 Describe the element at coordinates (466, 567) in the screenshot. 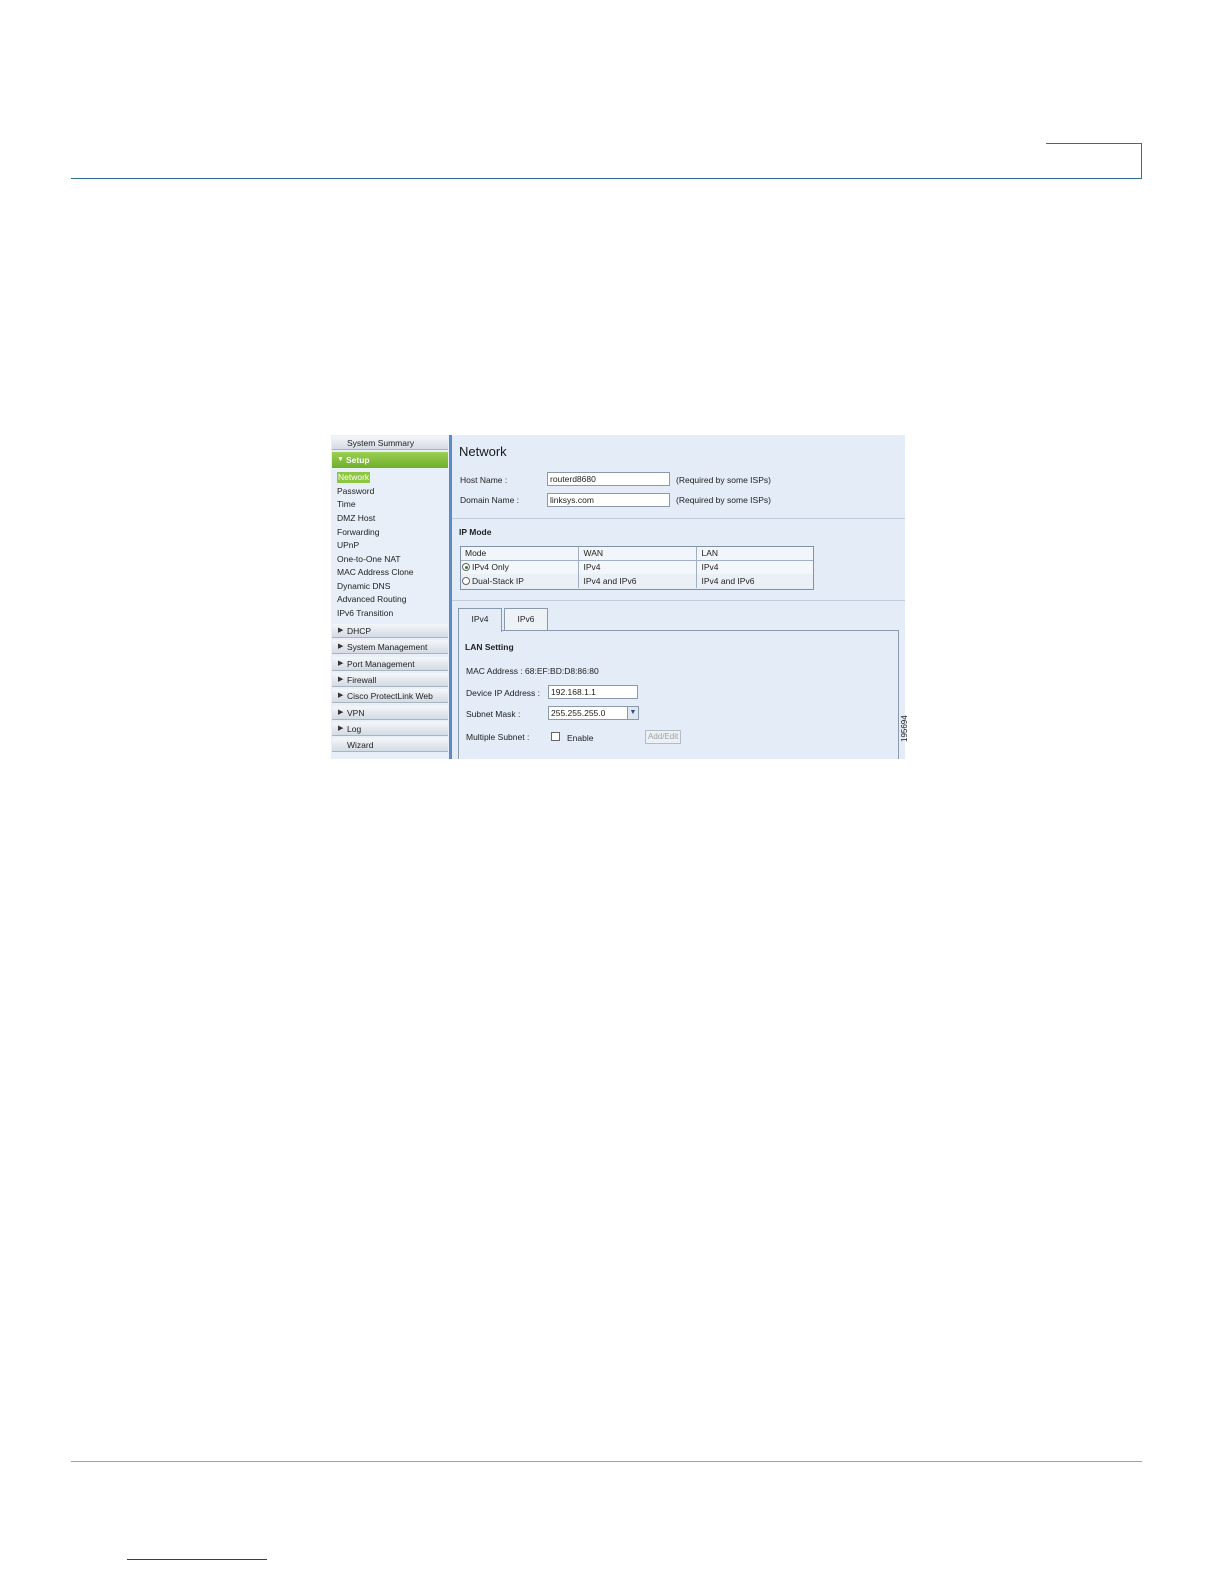

I see `radio-selected-icon` at that location.